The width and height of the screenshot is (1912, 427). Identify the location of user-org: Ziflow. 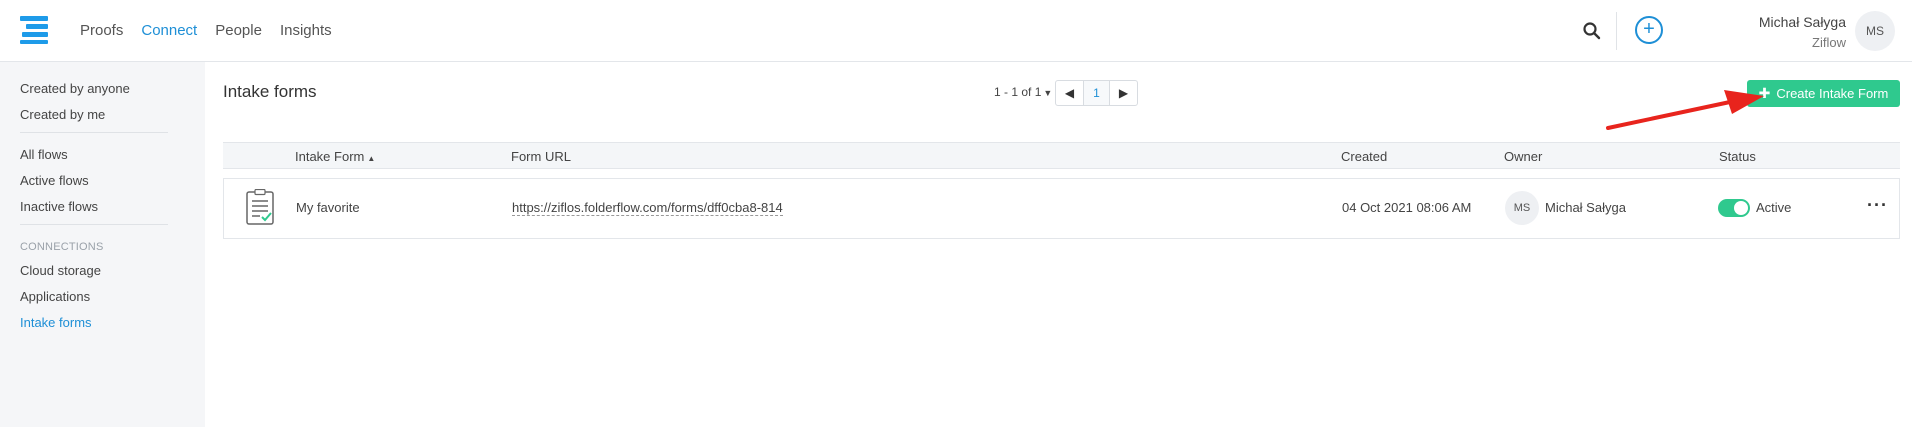
(1829, 42).